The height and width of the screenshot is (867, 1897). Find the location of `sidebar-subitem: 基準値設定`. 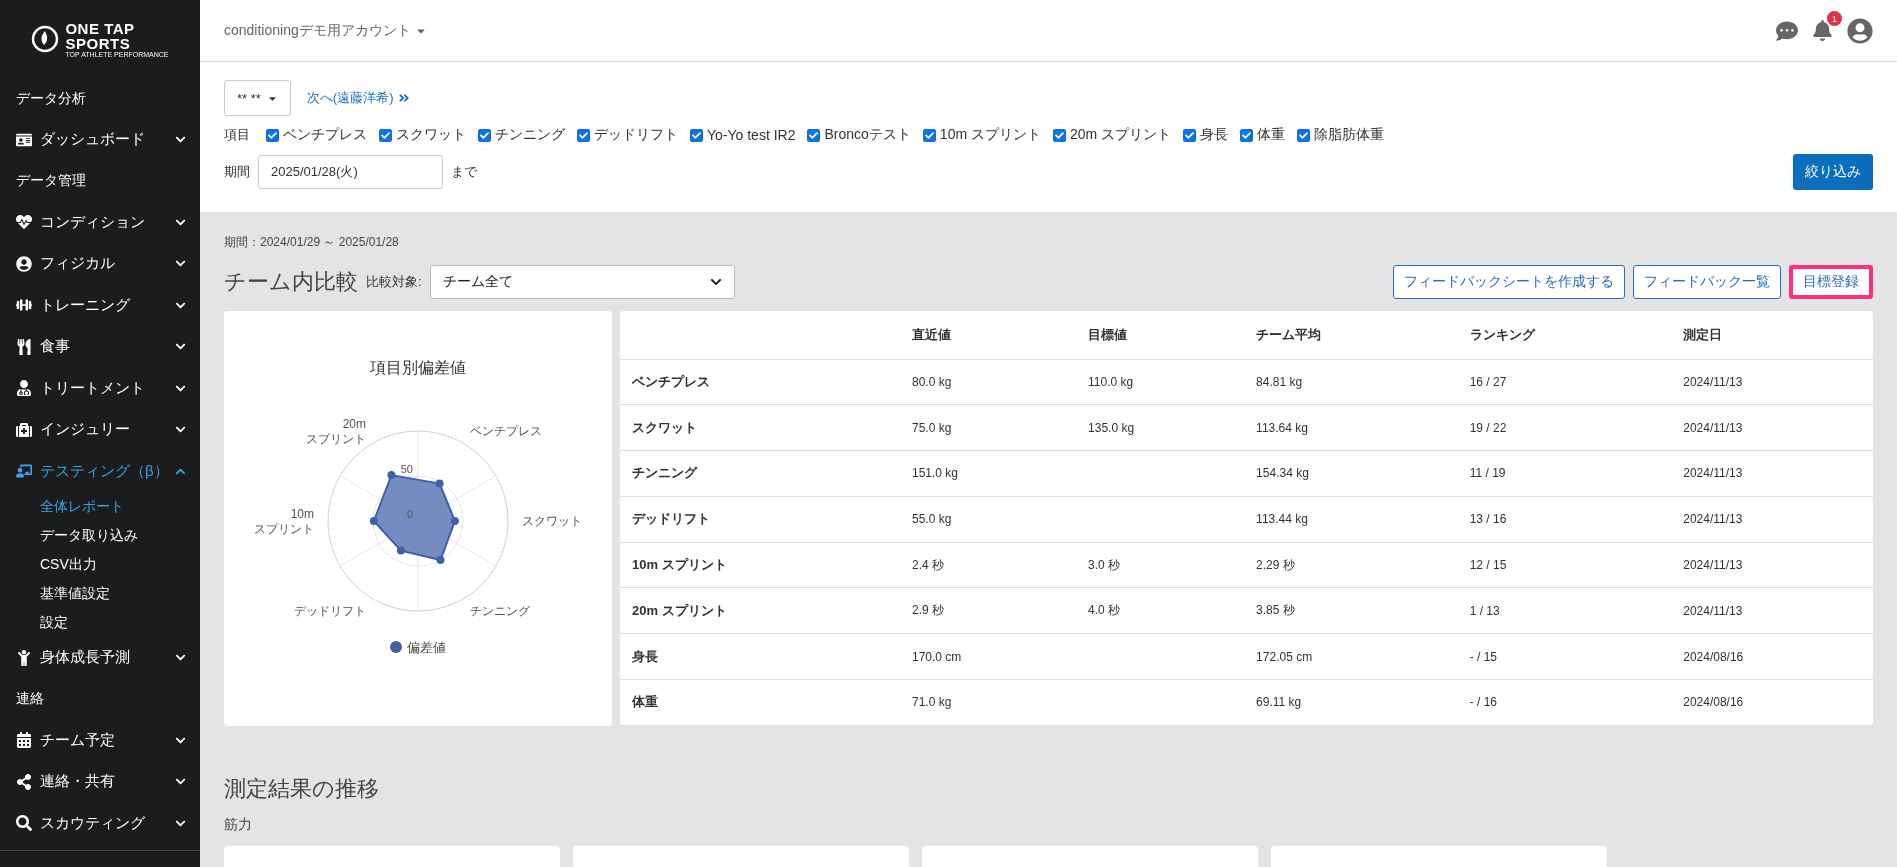

sidebar-subitem: 基準値設定 is located at coordinates (100, 593).